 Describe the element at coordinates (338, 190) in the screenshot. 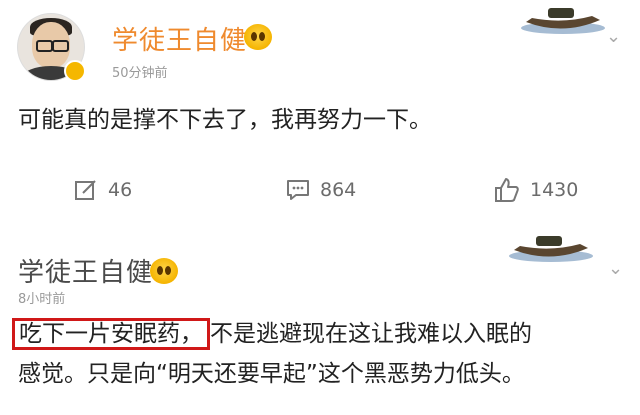

I see `comment-count: 864` at that location.